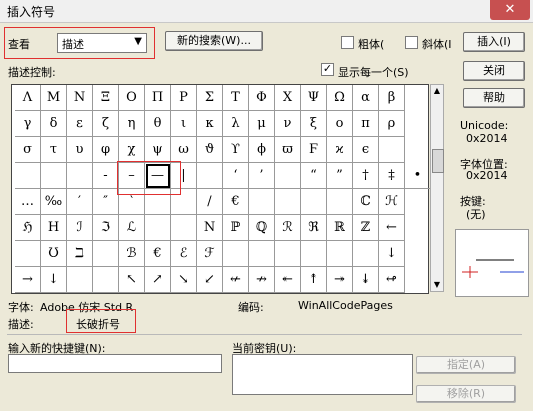 This screenshot has width=533, height=411. Describe the element at coordinates (494, 42) in the screenshot. I see `insert-button: 插入(I)` at that location.